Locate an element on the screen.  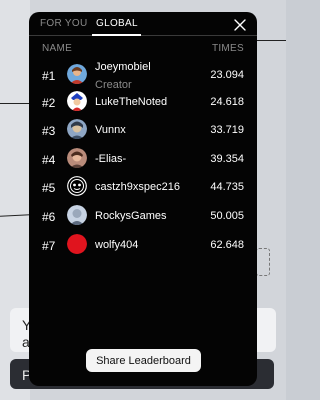
leaderboard-row: #4 -Elias- 39.354 is located at coordinates (143, 158).